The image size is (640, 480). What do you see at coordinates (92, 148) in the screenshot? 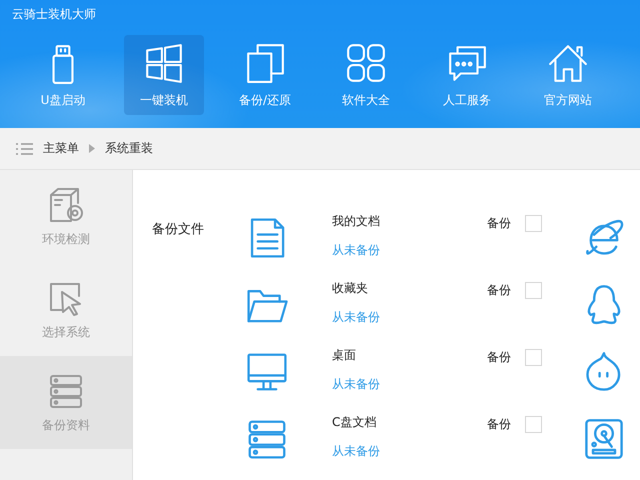
I see `arrow-right-icon` at bounding box center [92, 148].